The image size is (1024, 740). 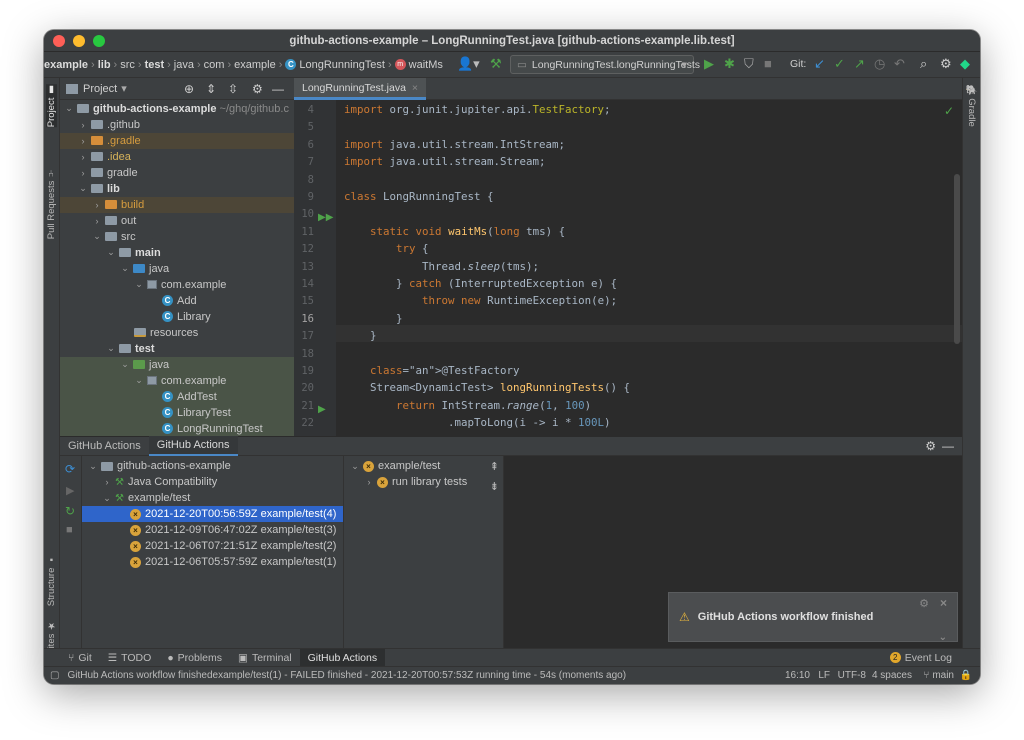 I want to click on job-group-example-test: ⌄ × example/test, so click(x=423, y=466).